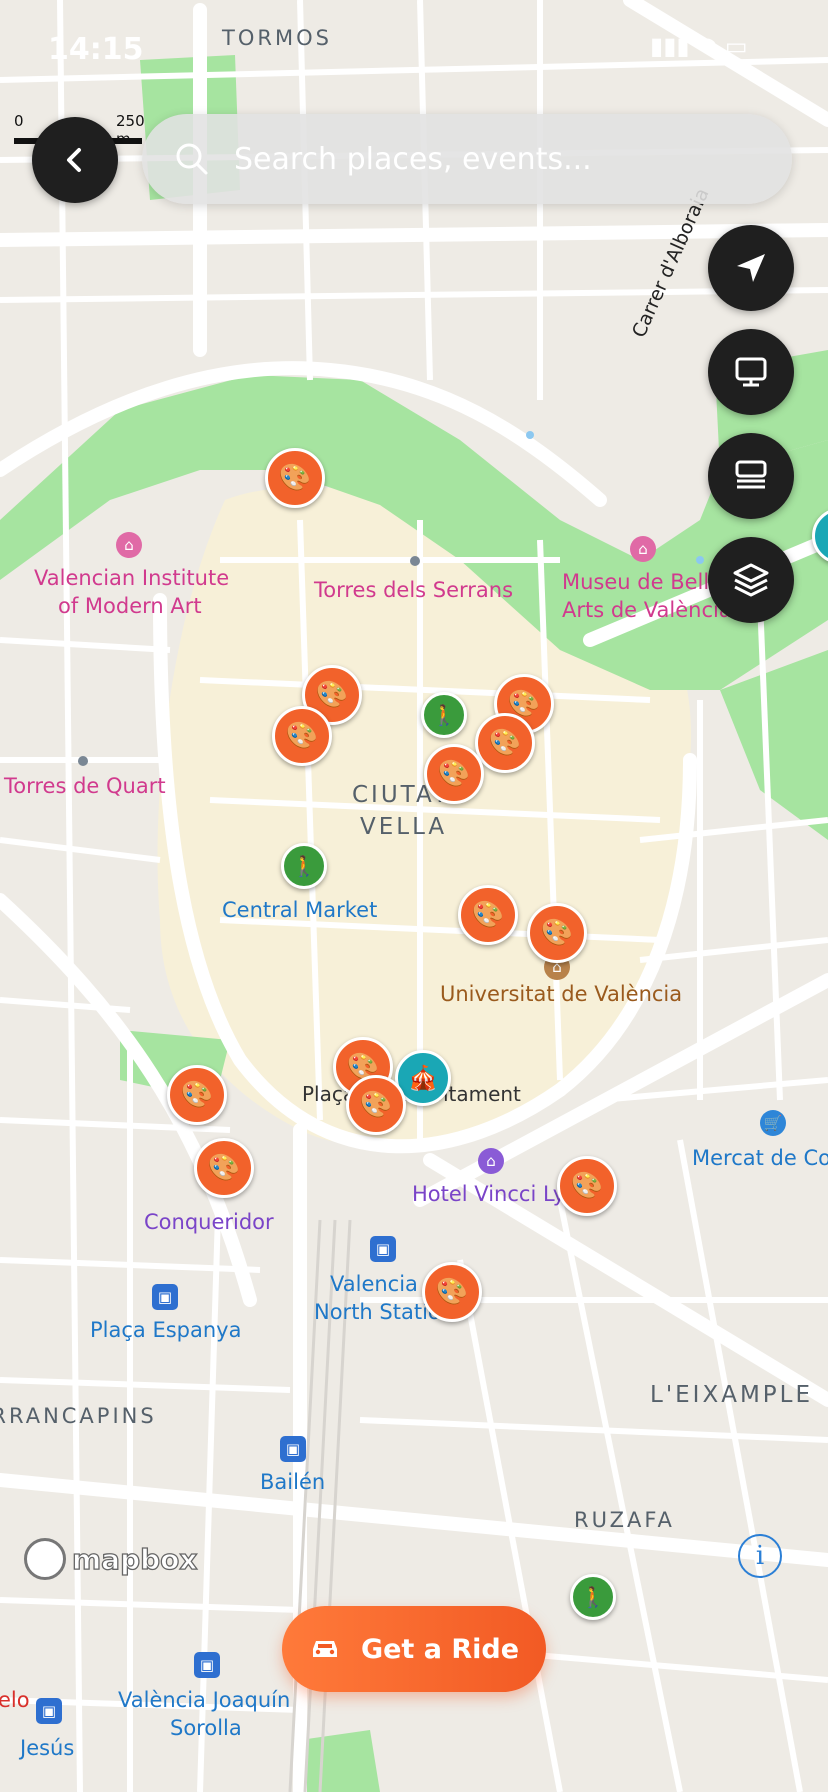  Describe the element at coordinates (624, 1520) in the screenshot. I see `label-ruzafa: RUZAFA` at that location.